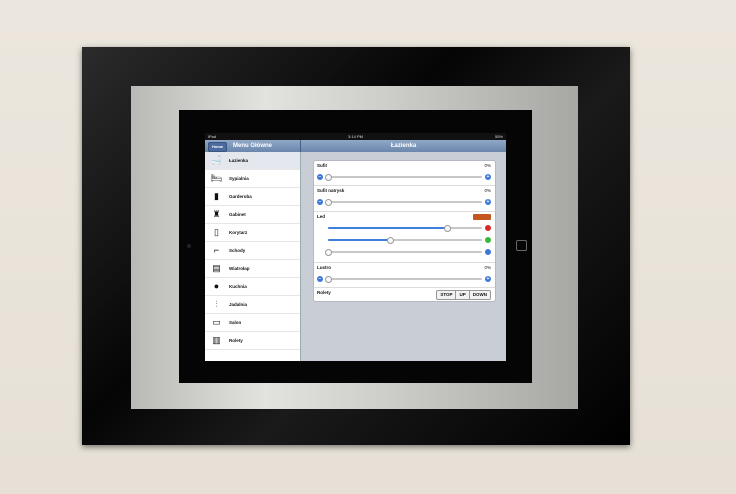 This screenshot has width=736, height=494. Describe the element at coordinates (403, 202) in the screenshot. I see `sufit-natrysk-slider` at that location.